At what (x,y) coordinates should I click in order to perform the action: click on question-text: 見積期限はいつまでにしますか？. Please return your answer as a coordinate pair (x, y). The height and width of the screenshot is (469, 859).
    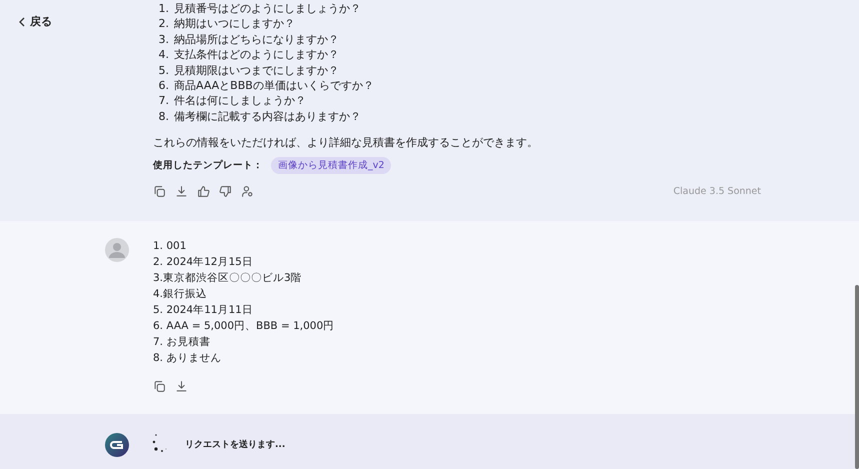
    Looking at the image, I should click on (256, 70).